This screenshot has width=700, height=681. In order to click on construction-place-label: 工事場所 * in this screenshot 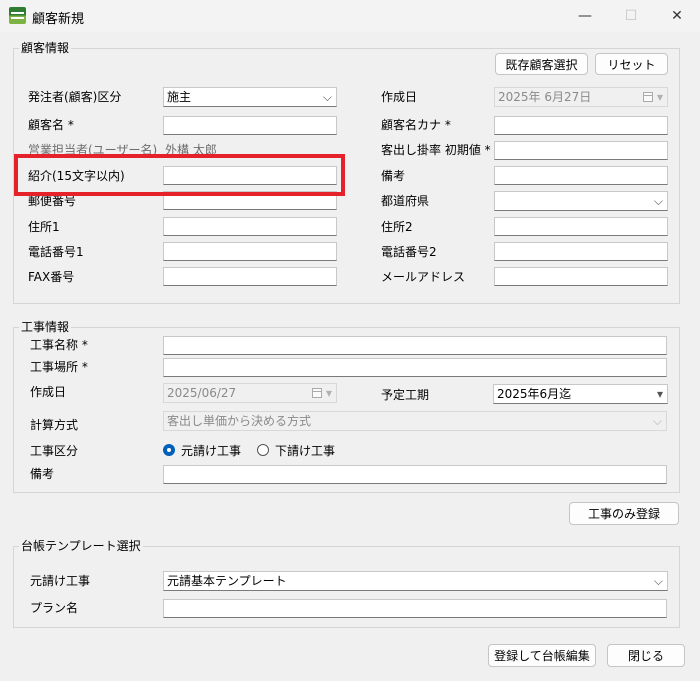, I will do `click(59, 367)`.